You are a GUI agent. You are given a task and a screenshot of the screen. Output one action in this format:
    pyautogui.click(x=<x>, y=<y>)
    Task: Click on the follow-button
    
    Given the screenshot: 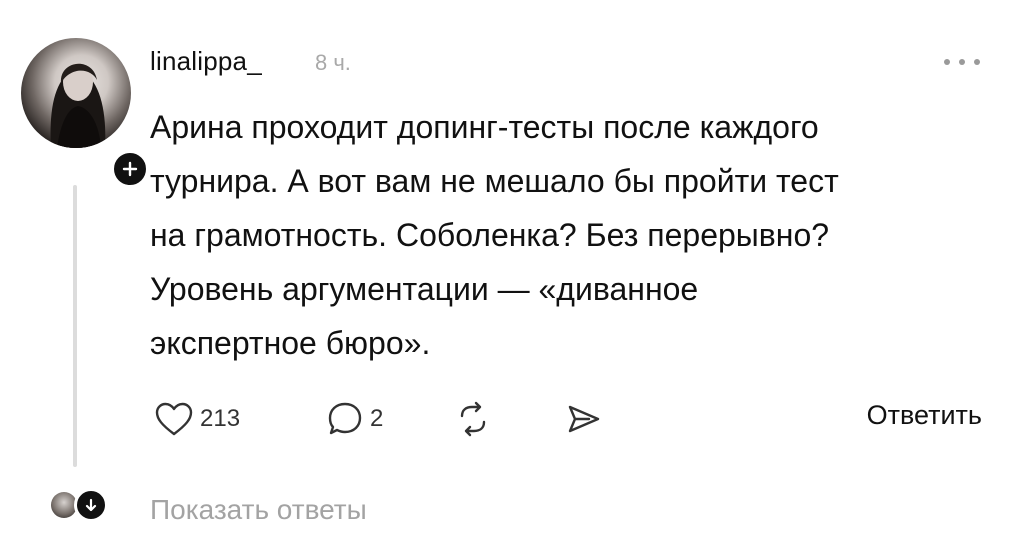 What is the action you would take?
    pyautogui.click(x=130, y=169)
    